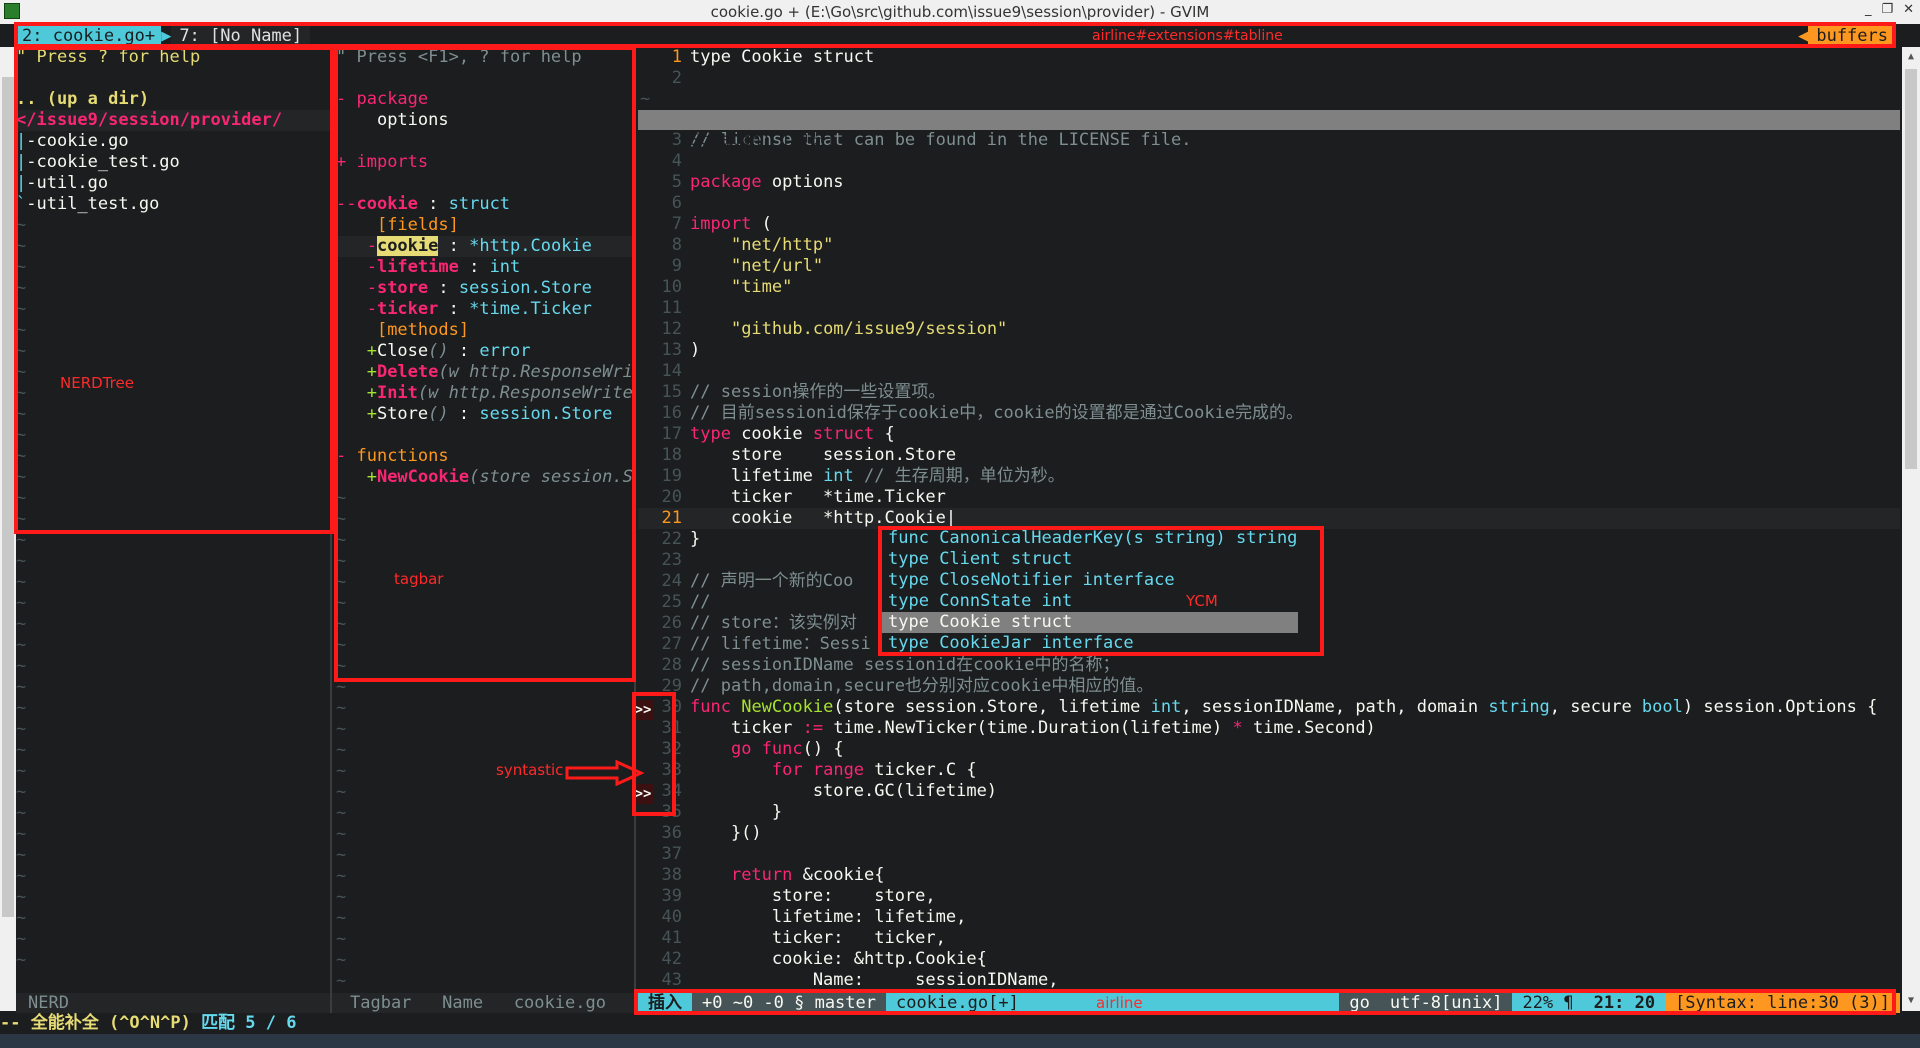 The height and width of the screenshot is (1048, 1920). What do you see at coordinates (1269, 917) in the screenshot?
I see `code-line: 40 lifetime: lifetime,` at bounding box center [1269, 917].